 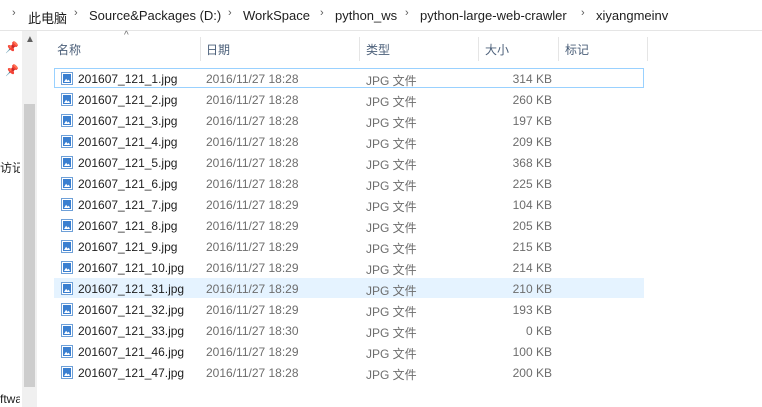 I want to click on file-size: 215 KB, so click(x=532, y=247).